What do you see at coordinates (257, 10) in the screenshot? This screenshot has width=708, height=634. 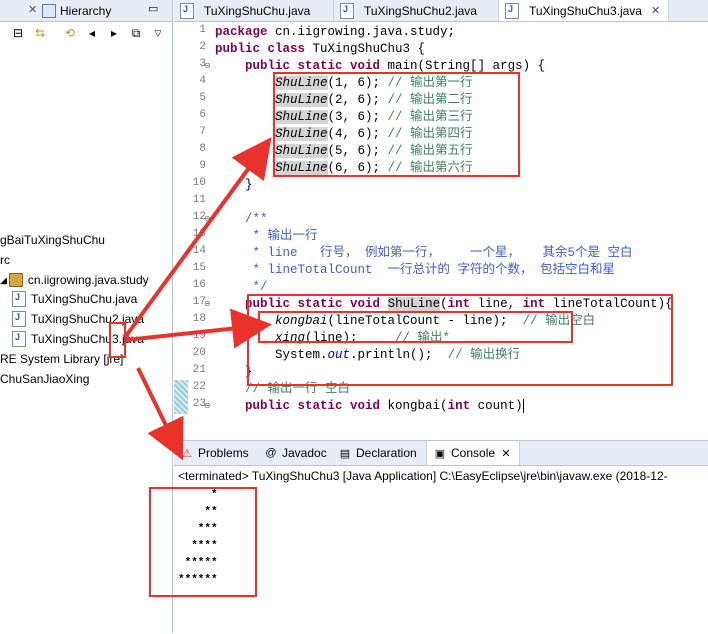 I see `tab-label: TuXingShuChu.java` at bounding box center [257, 10].